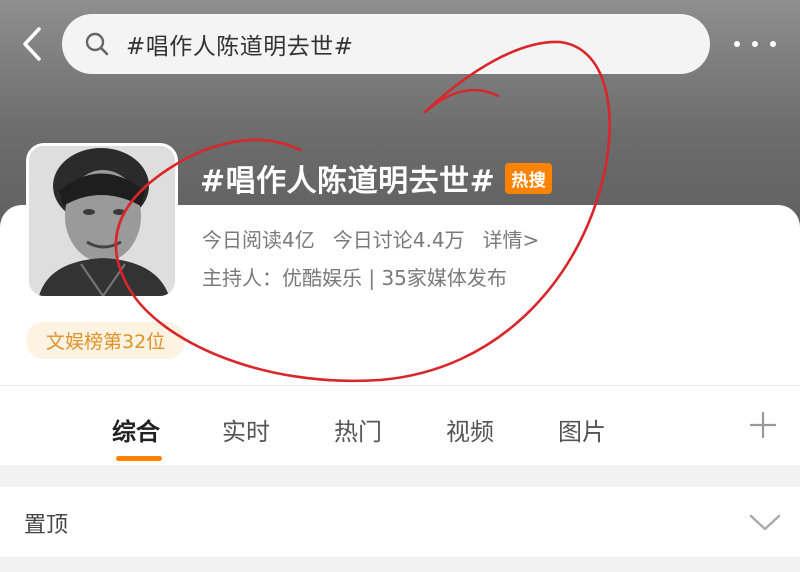 This screenshot has height=572, width=800. Describe the element at coordinates (763, 425) in the screenshot. I see `plus-icon` at that location.